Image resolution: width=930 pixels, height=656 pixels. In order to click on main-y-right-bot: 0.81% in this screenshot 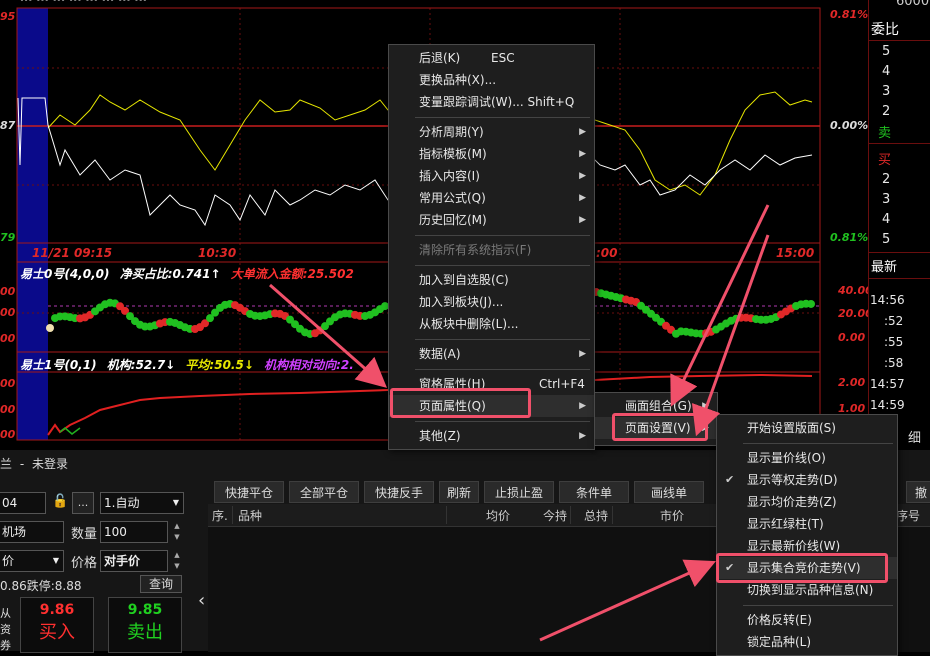, I will do `click(849, 237)`.